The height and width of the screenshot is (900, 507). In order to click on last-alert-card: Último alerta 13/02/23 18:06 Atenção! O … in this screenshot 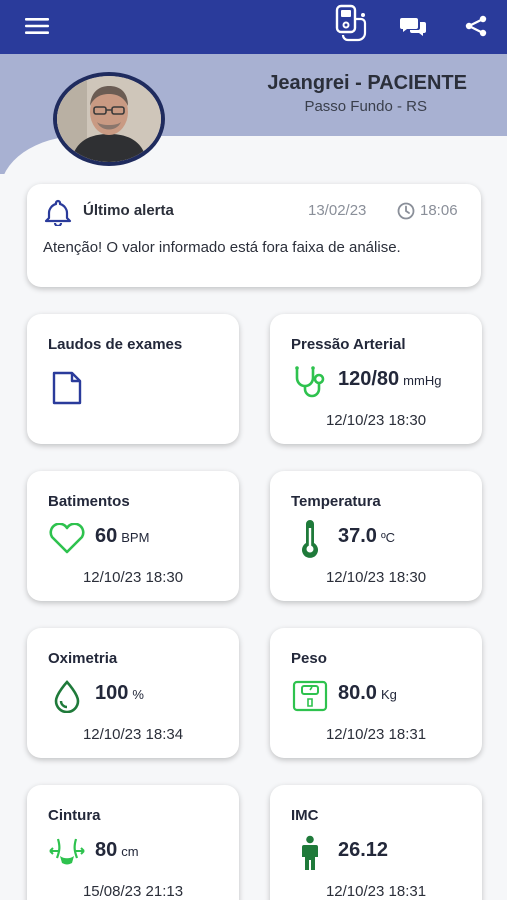, I will do `click(254, 235)`.